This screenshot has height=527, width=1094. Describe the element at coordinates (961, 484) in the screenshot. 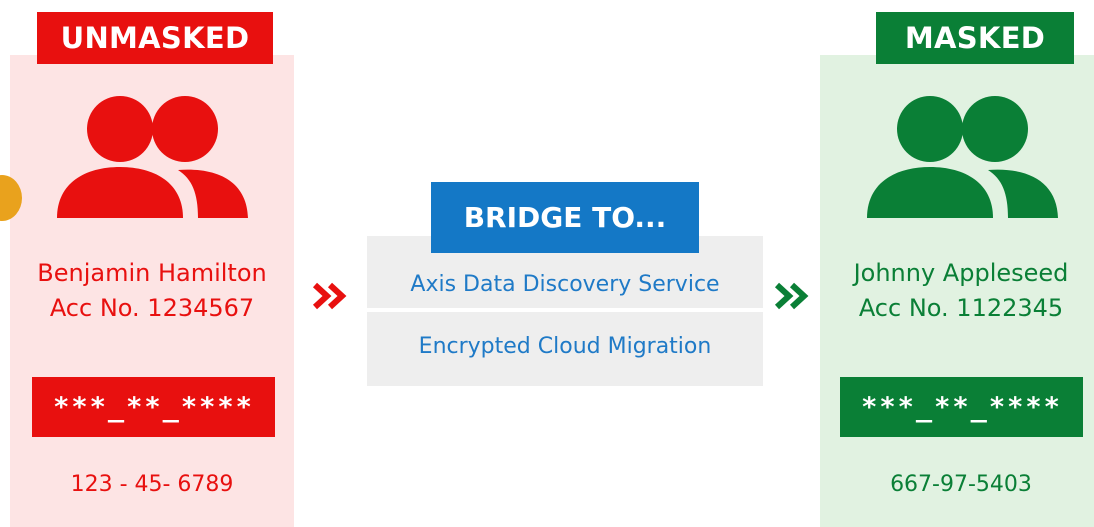

I see `masked-ssn: 667-97-5403` at that location.